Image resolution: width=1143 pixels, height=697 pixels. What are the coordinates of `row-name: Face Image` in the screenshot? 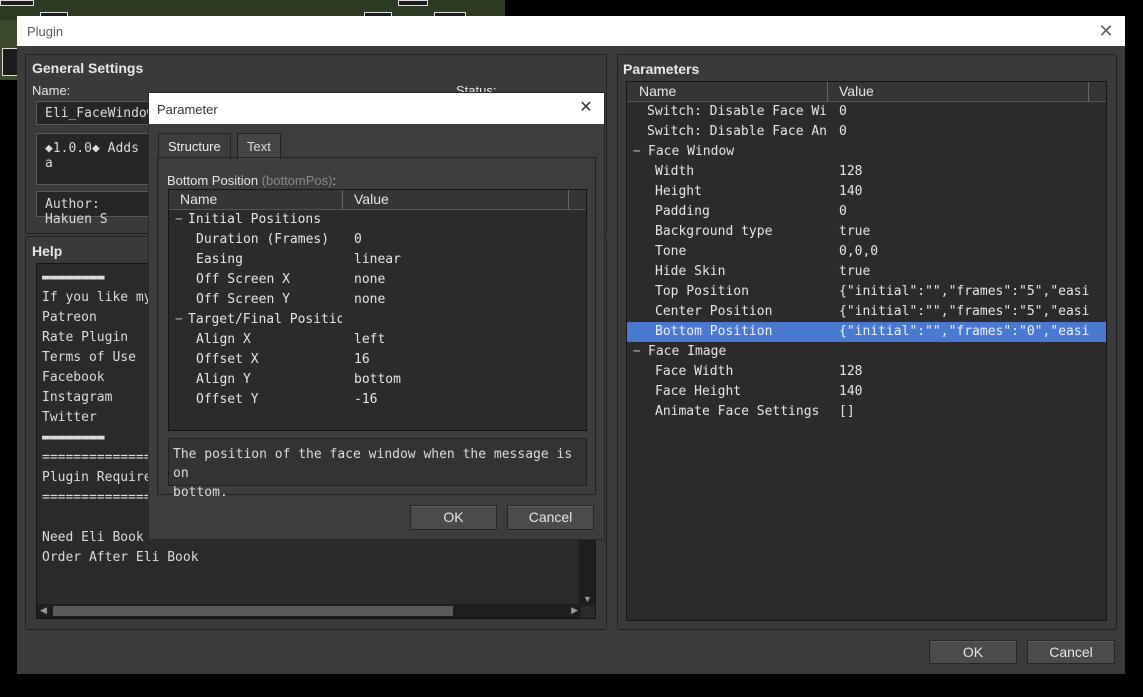 It's located at (687, 351).